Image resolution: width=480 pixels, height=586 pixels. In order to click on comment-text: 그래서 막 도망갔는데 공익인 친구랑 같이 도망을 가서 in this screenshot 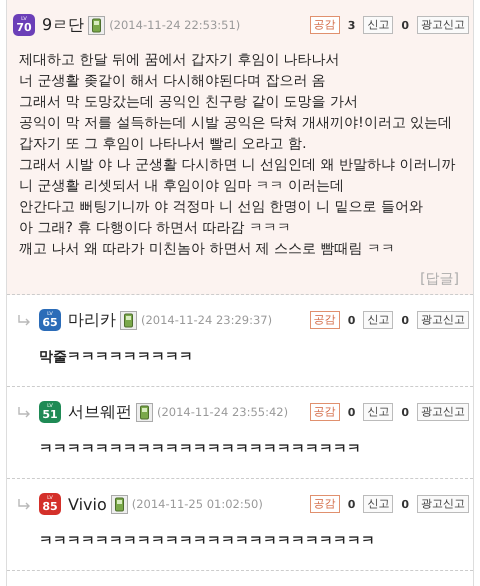, I will do `click(189, 102)`.